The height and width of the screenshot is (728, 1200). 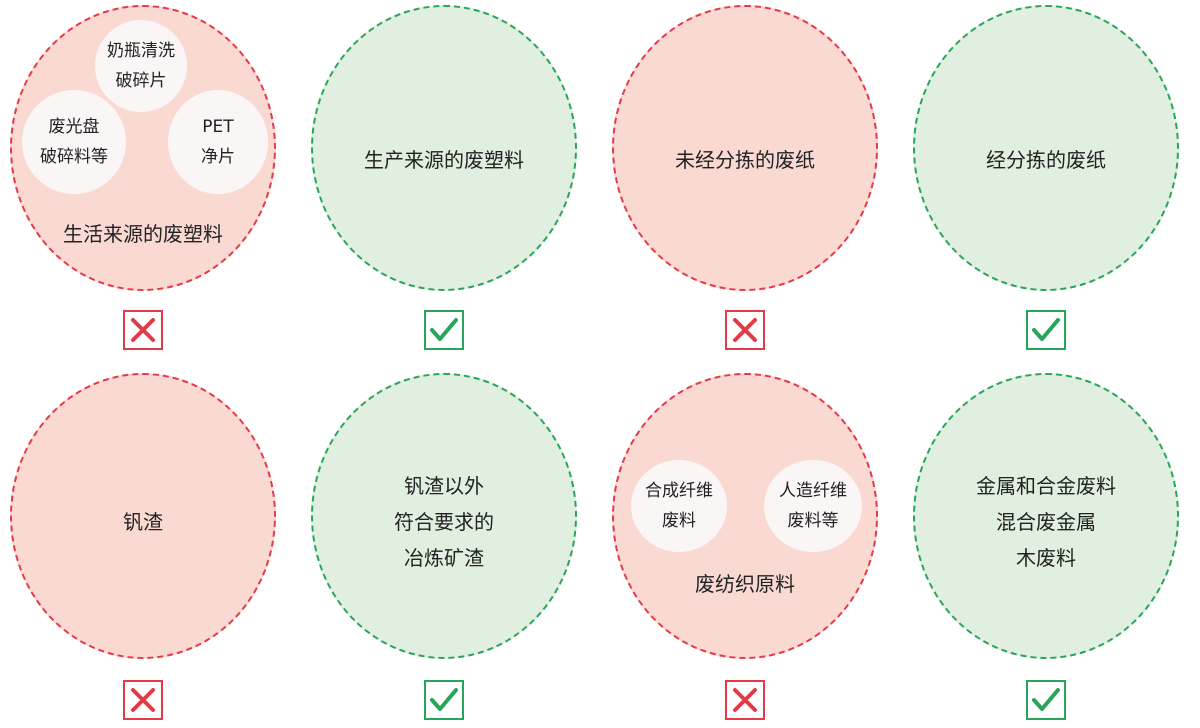 What do you see at coordinates (143, 522) in the screenshot?
I see `category-label: 钒渣` at bounding box center [143, 522].